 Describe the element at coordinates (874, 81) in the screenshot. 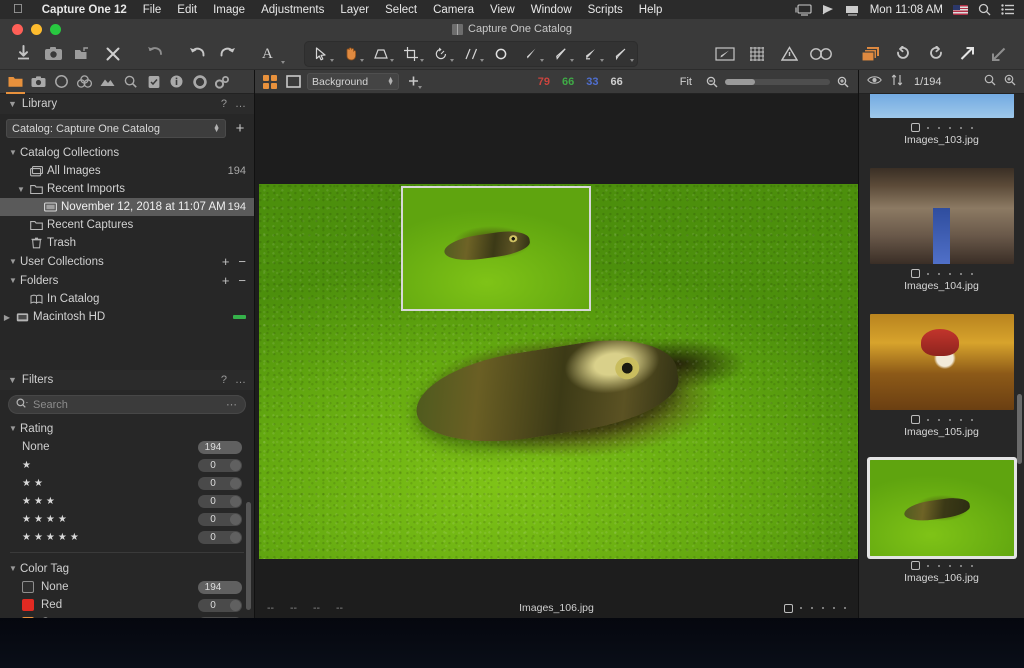

I see `visibility-icon` at that location.